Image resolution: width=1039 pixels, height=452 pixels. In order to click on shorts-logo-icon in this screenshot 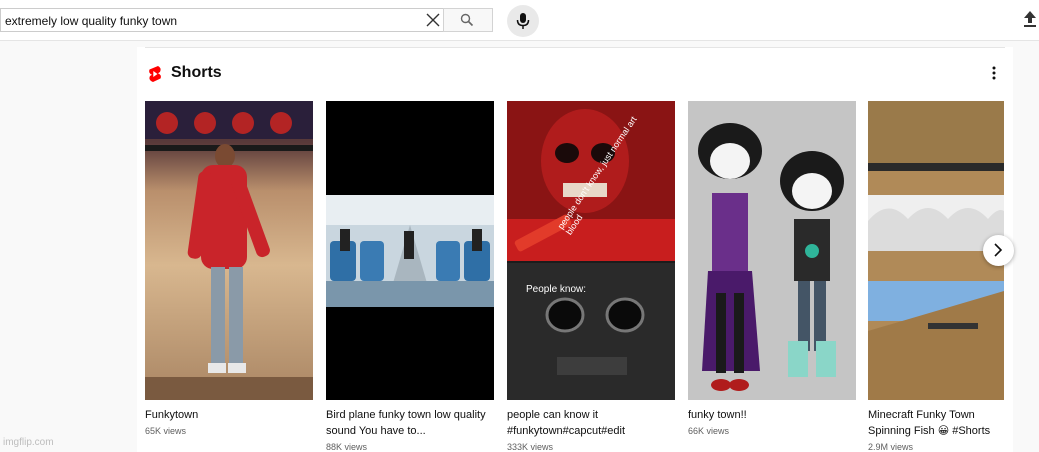, I will do `click(155, 76)`.